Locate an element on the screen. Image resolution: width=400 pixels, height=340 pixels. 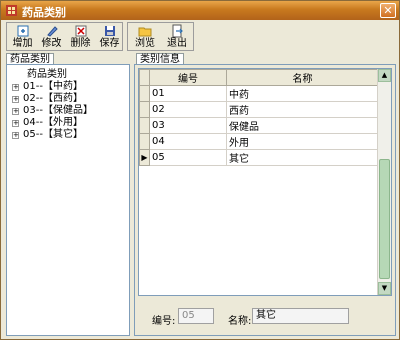
browse-button: 浏览 is located at coordinates (145, 37).